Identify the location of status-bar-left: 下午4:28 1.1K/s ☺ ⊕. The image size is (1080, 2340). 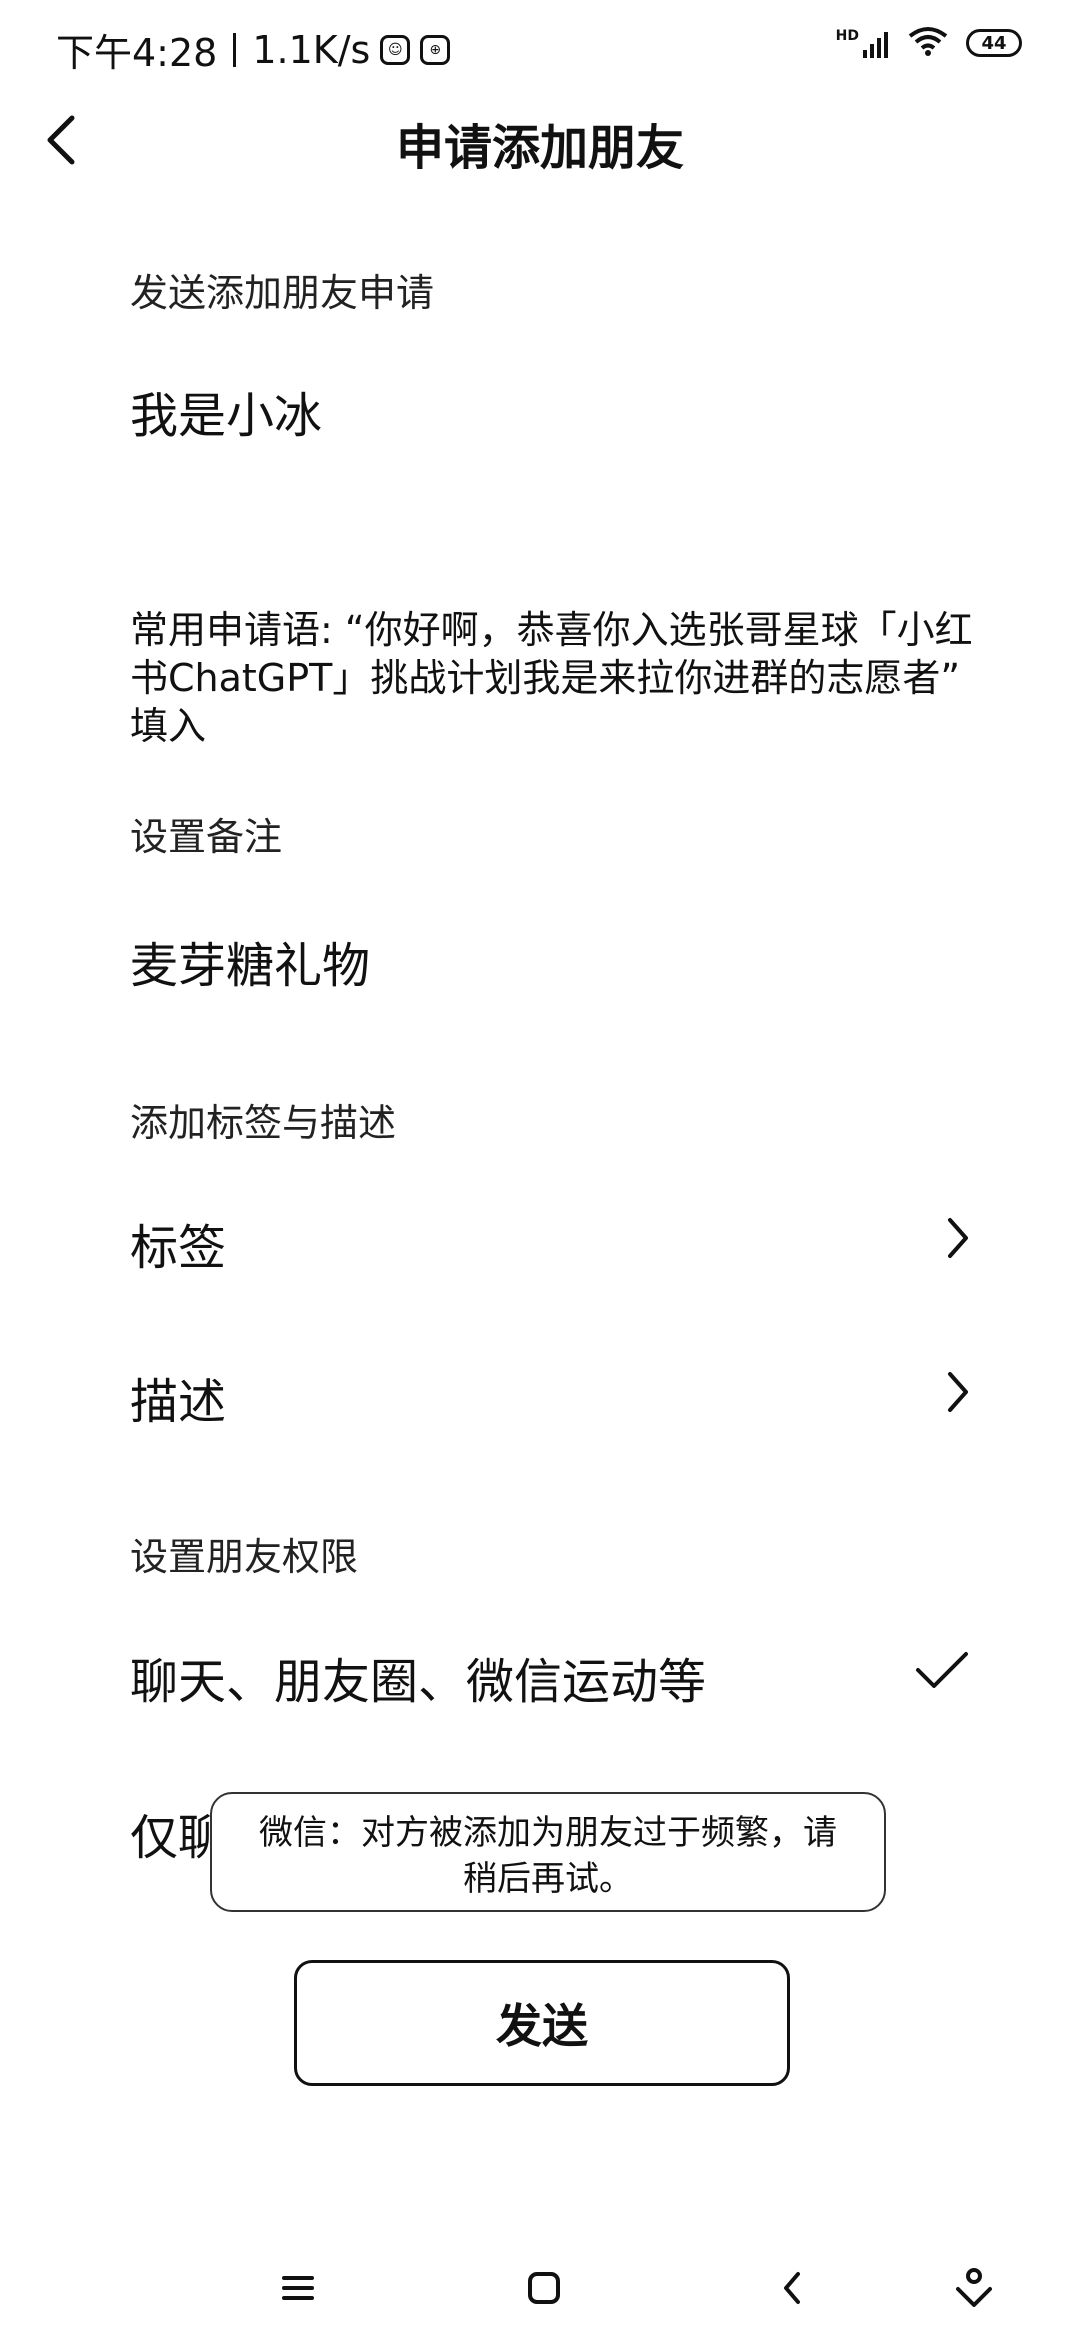
(253, 49).